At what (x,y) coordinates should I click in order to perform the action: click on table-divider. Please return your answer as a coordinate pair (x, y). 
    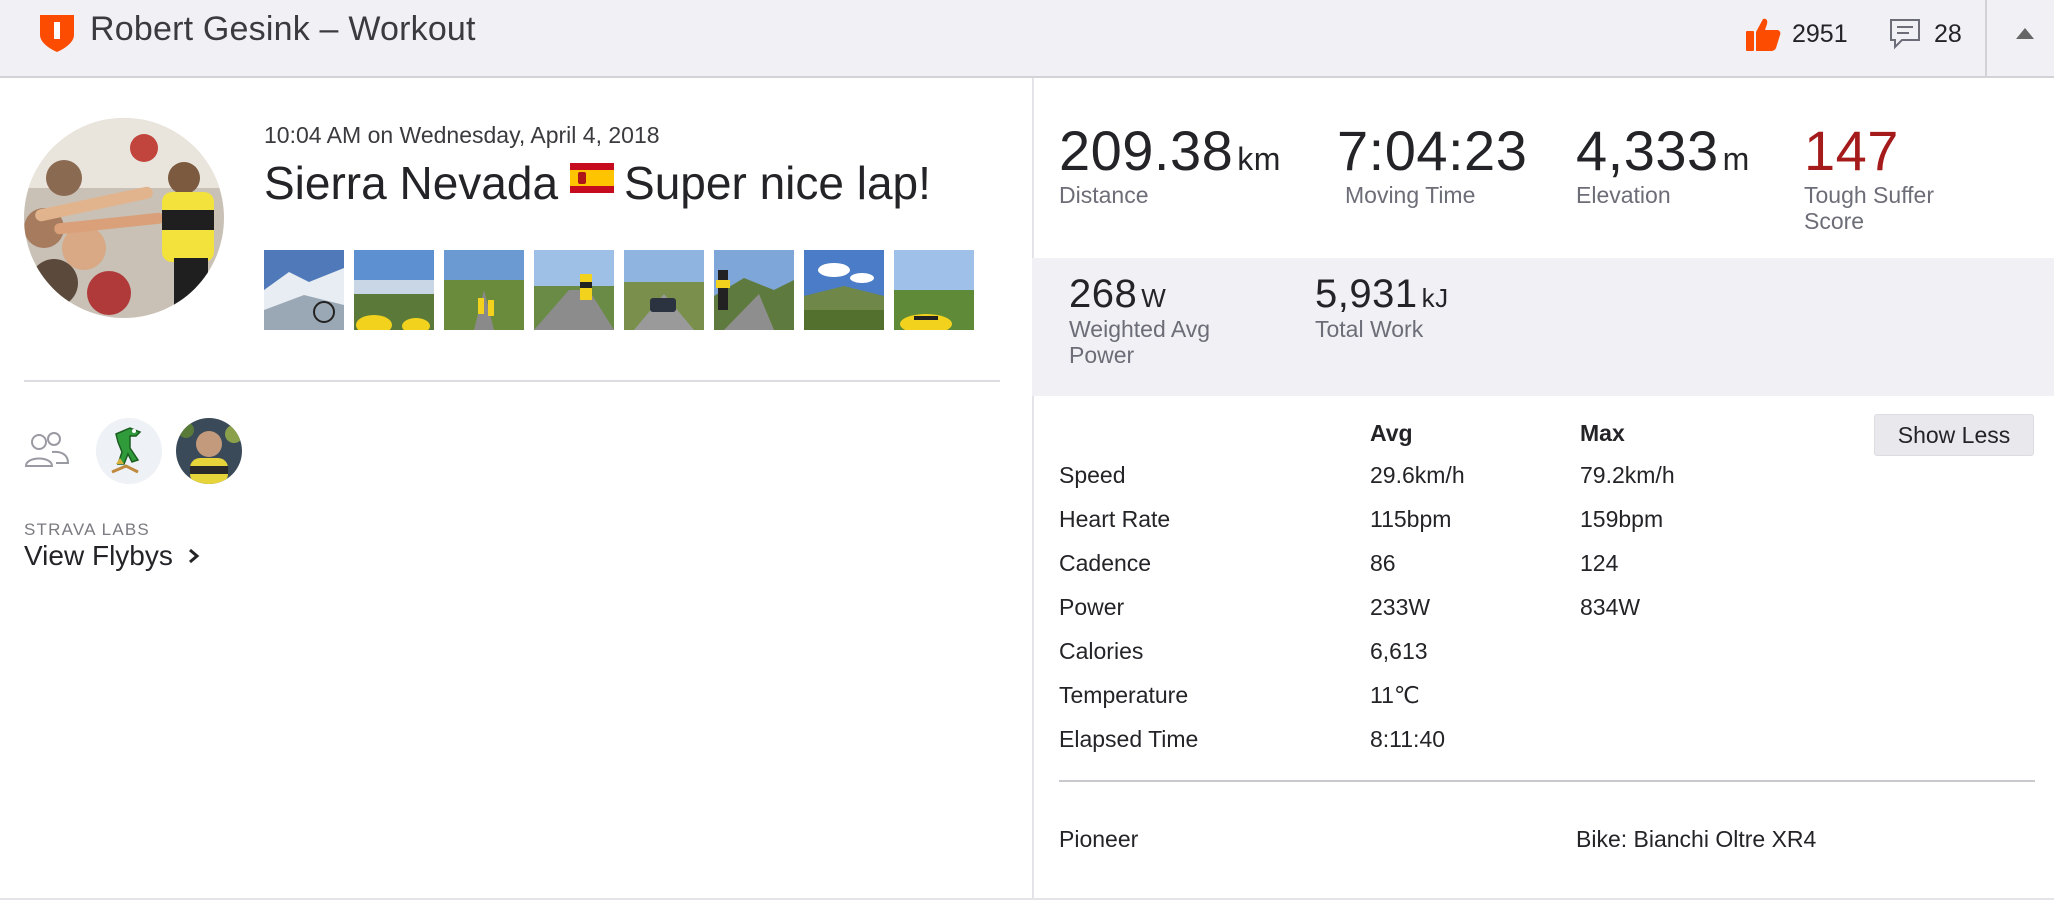
    Looking at the image, I should click on (1547, 781).